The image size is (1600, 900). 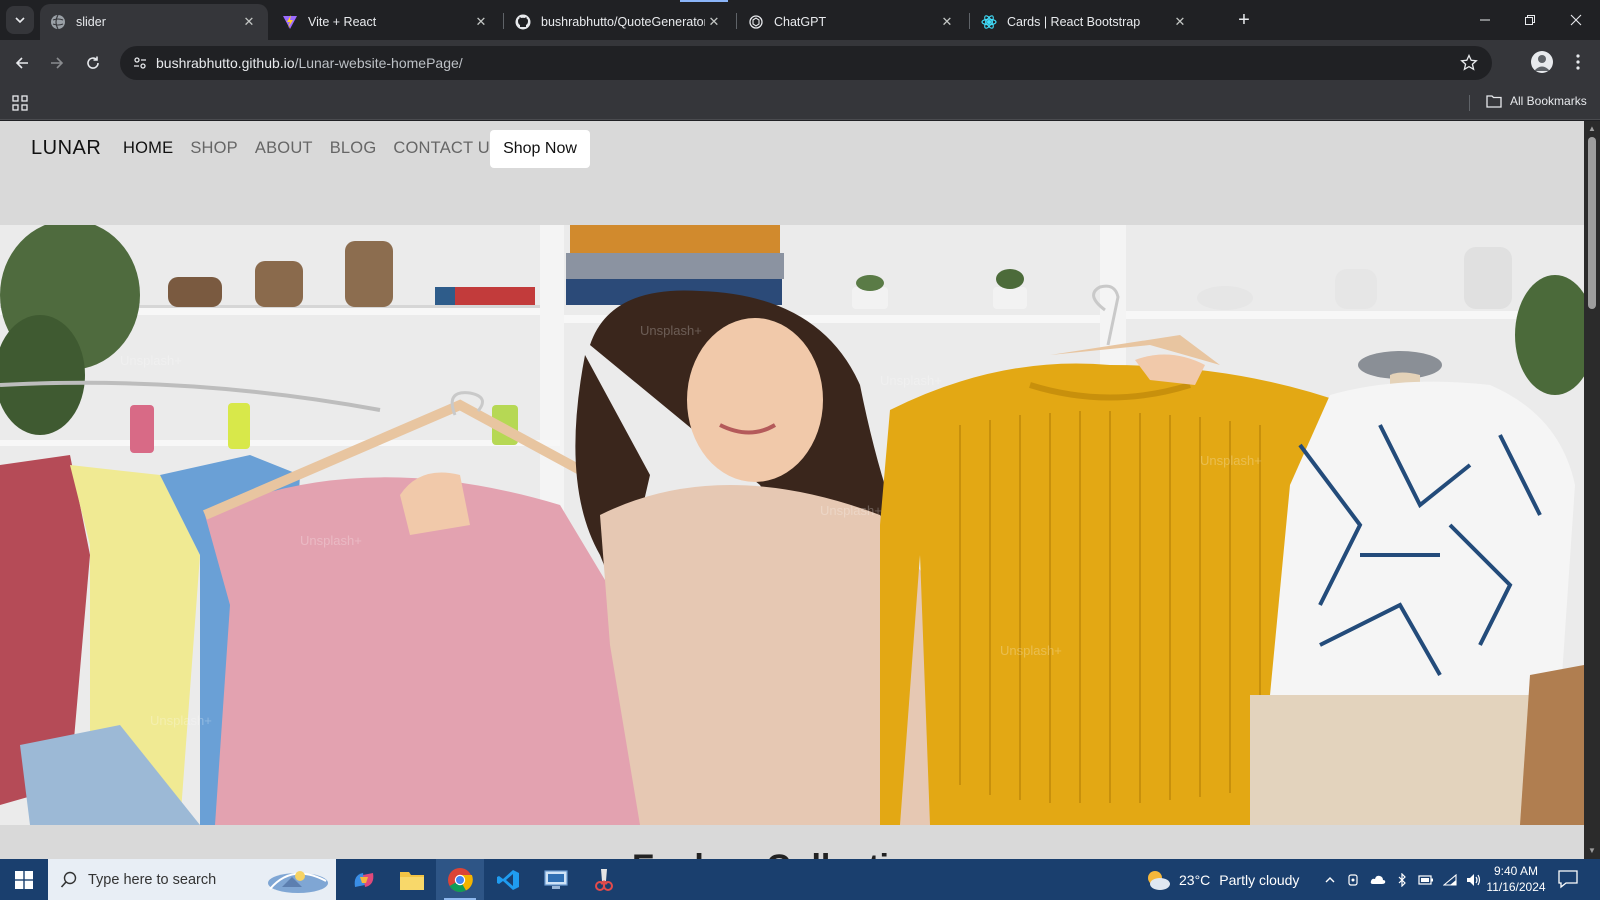 What do you see at coordinates (192, 879) in the screenshot?
I see `taskbar-search: Type here to search` at bounding box center [192, 879].